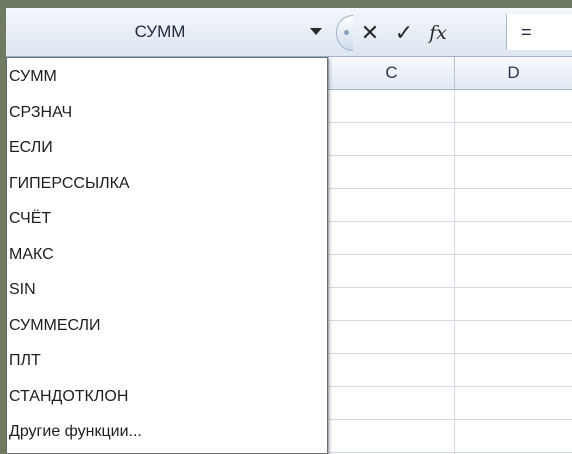 The image size is (572, 454). I want to click on column-header-c: C, so click(391, 73).